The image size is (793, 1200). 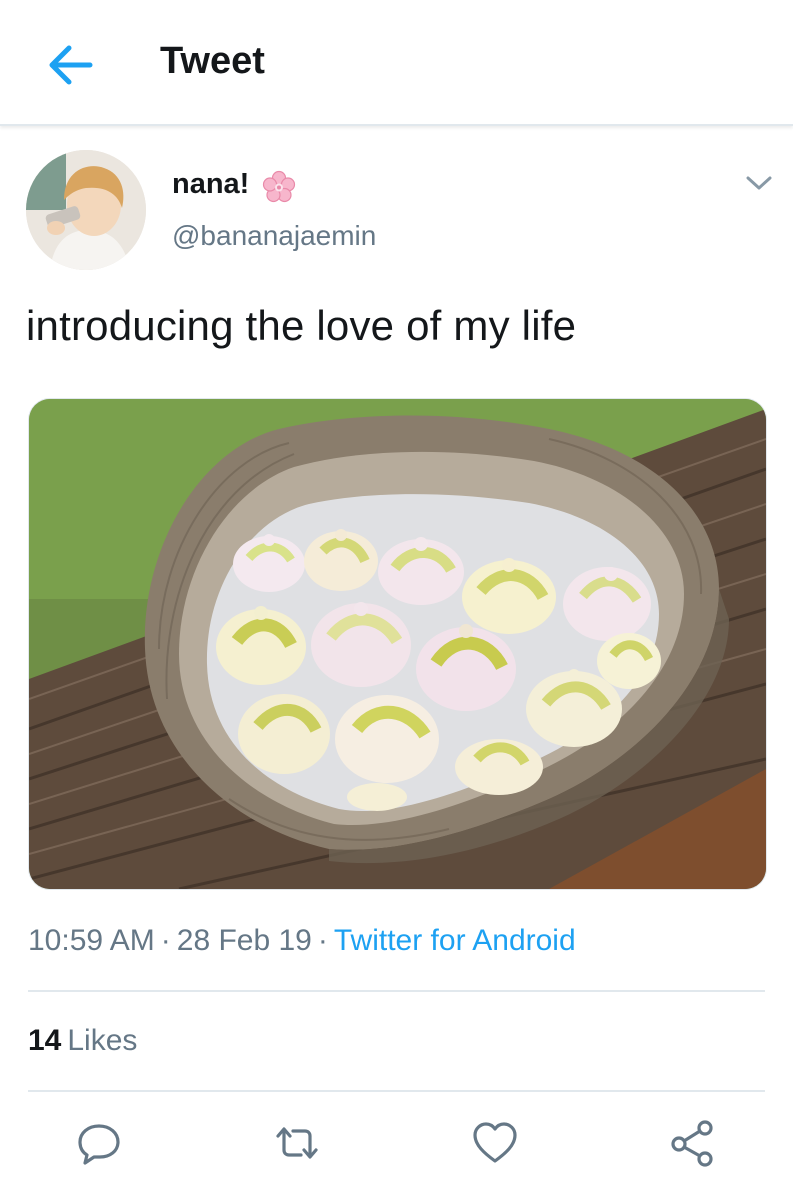 I want to click on likes-count: 14, so click(x=45, y=1040).